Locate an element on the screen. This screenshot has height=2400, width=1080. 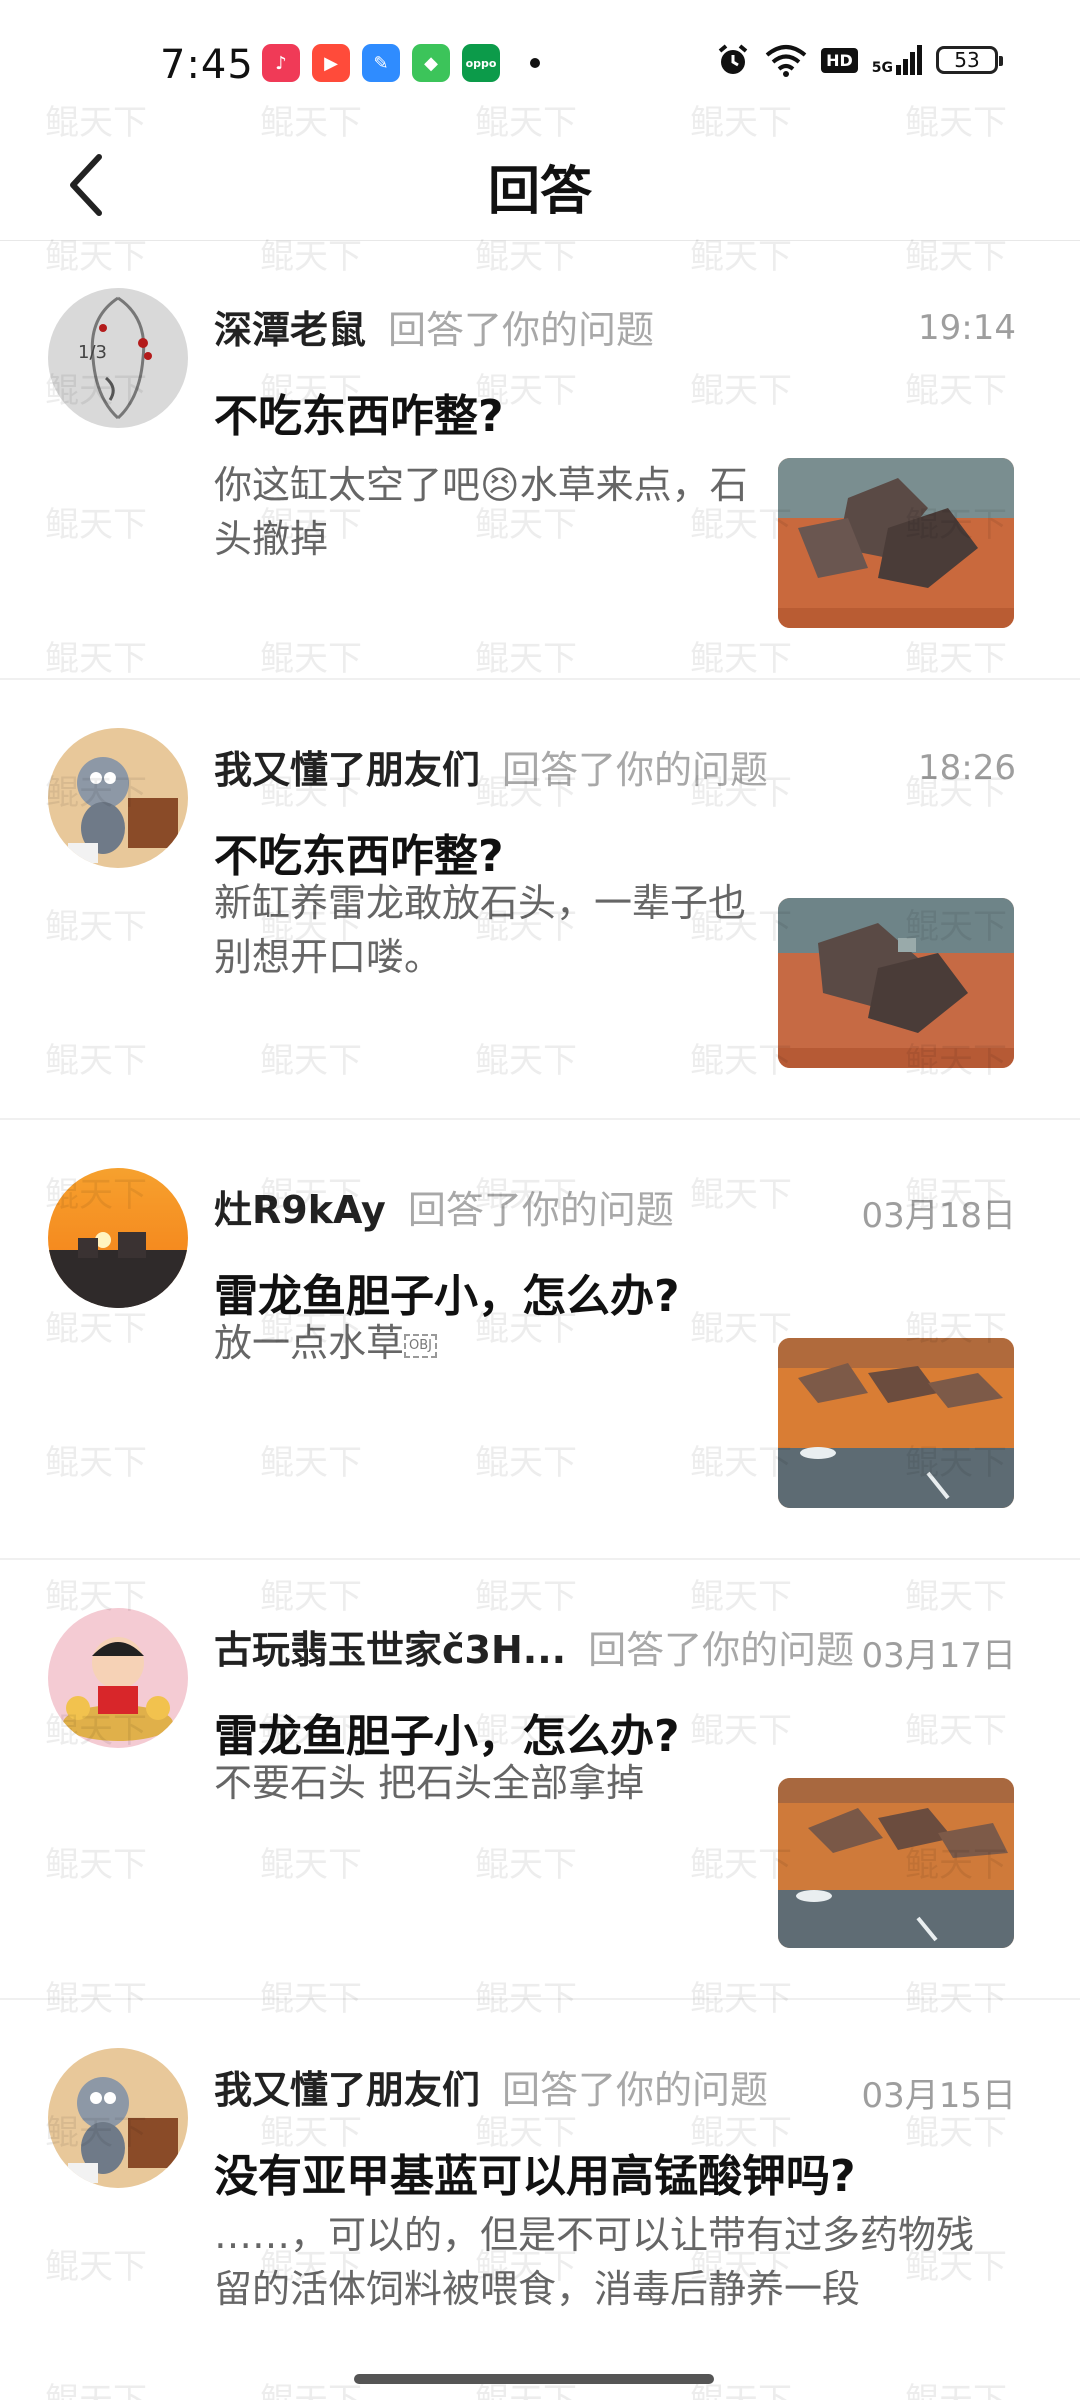
notification-app-icons: ♪ ▶ ✎ ◆ oppo is located at coordinates (401, 63).